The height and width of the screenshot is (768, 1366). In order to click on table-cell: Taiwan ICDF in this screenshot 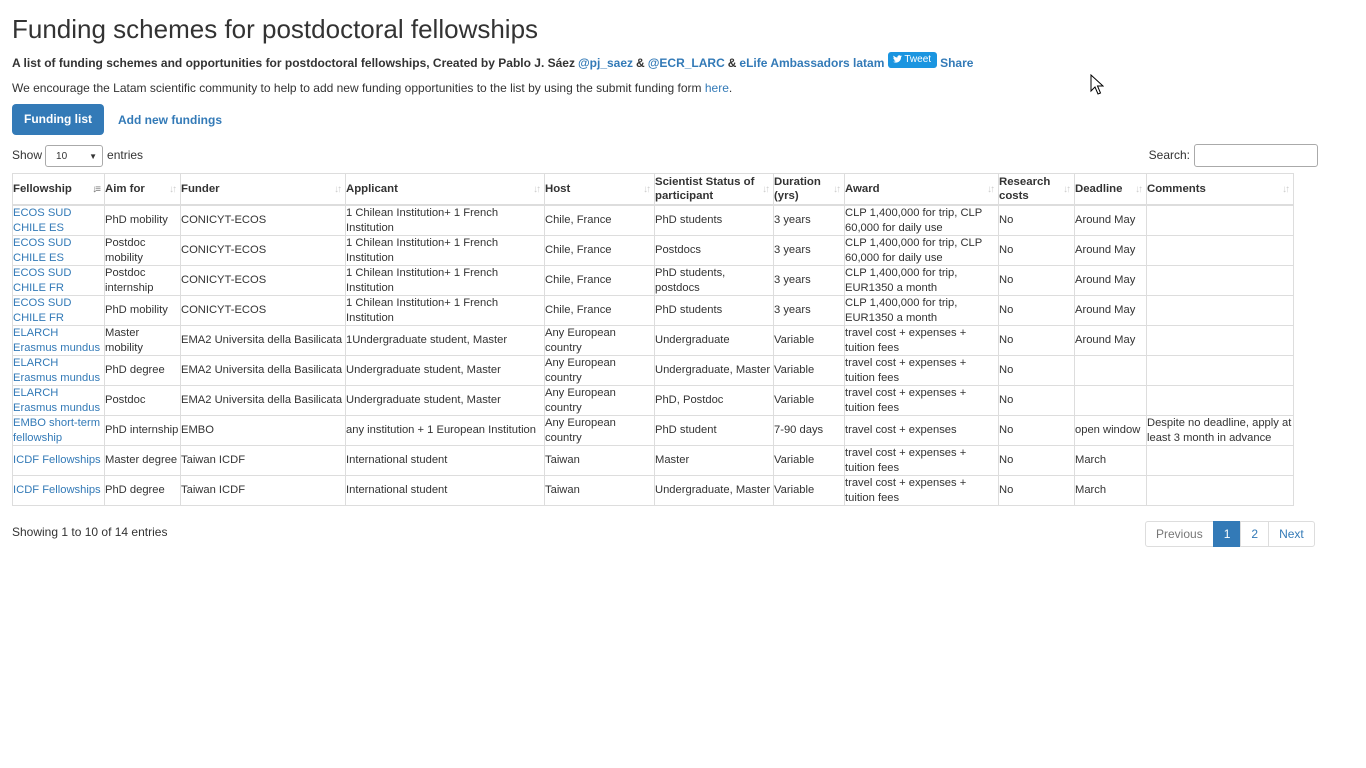, I will do `click(263, 460)`.